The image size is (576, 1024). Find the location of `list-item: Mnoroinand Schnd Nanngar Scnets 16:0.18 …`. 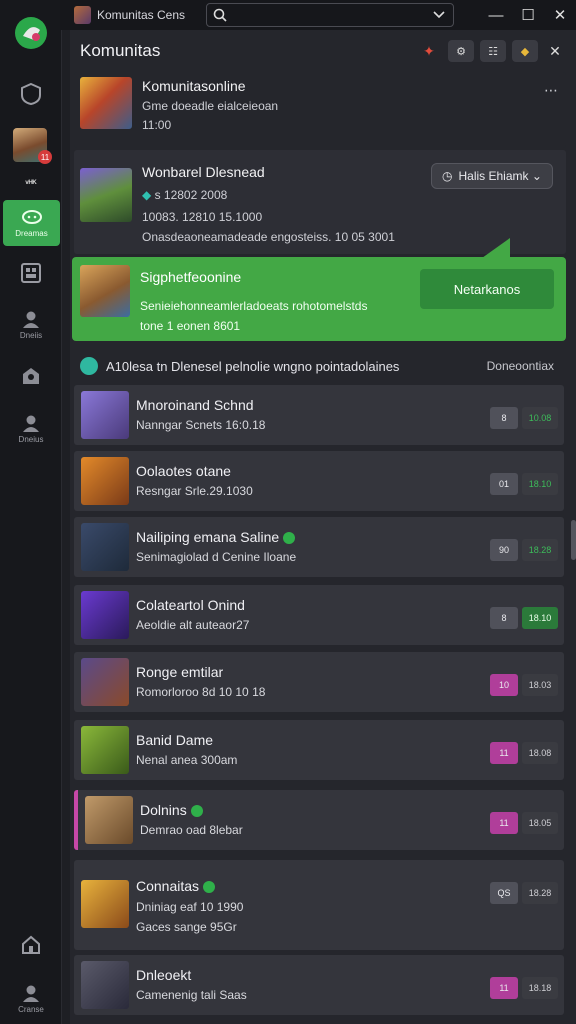

list-item: Mnoroinand Schnd Nanngar Scnets 16:0.18 … is located at coordinates (319, 415).